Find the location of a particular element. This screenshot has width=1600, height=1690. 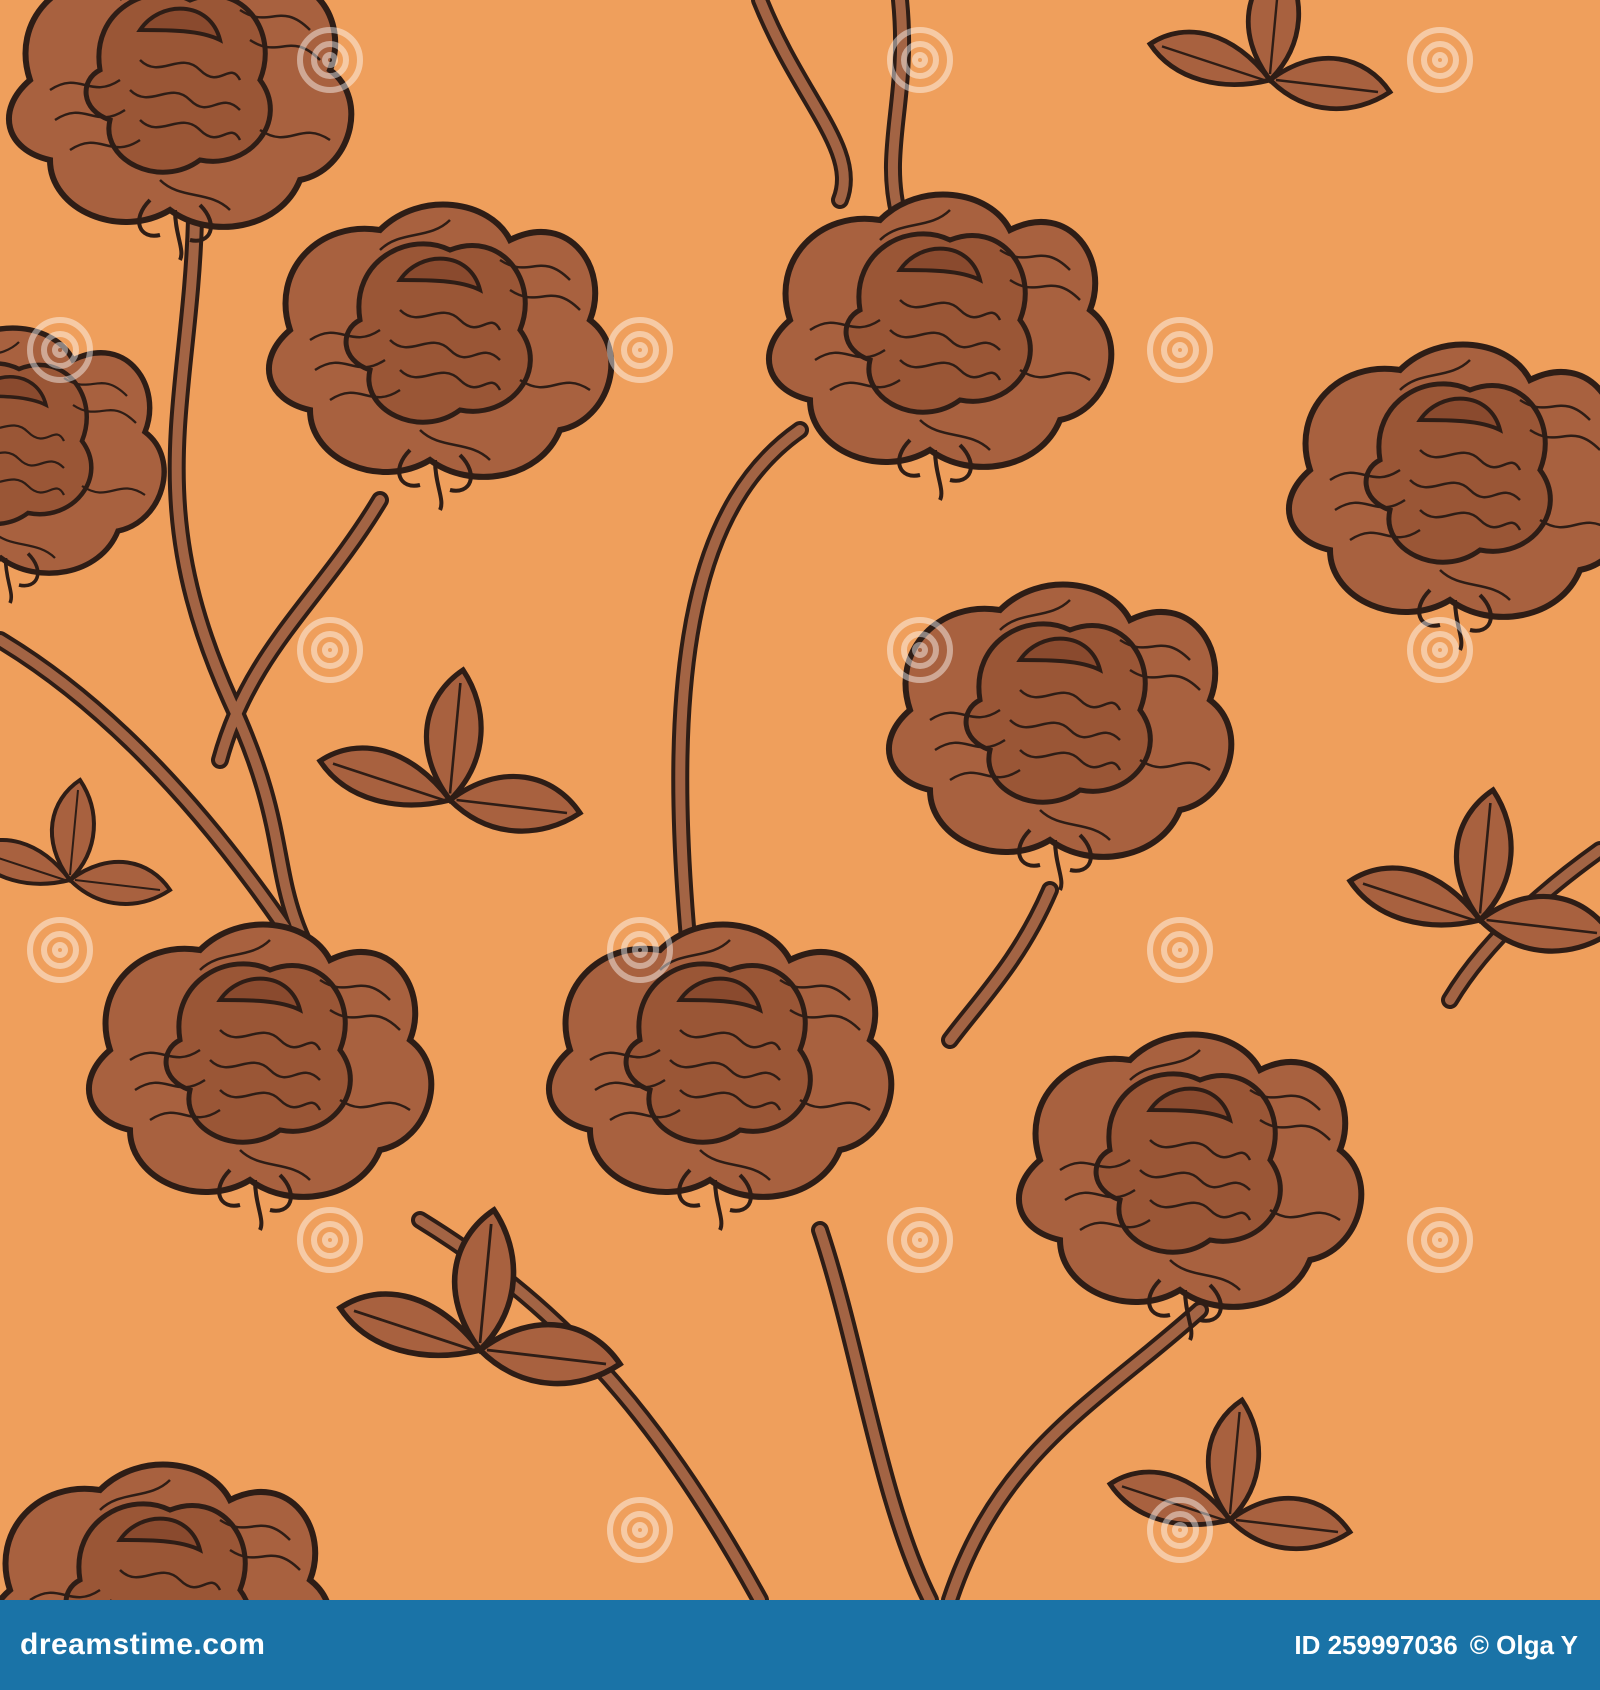

image-id: ID 259997036 is located at coordinates (1376, 1644).